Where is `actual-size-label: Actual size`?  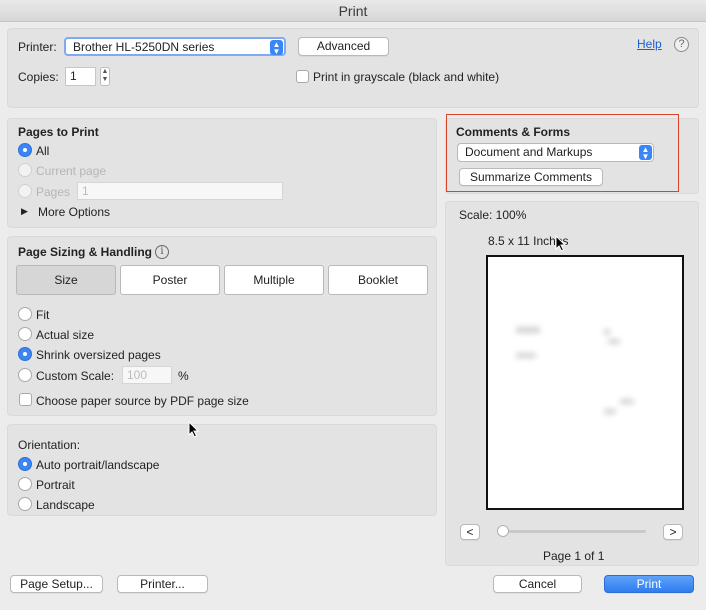
actual-size-label: Actual size is located at coordinates (65, 335).